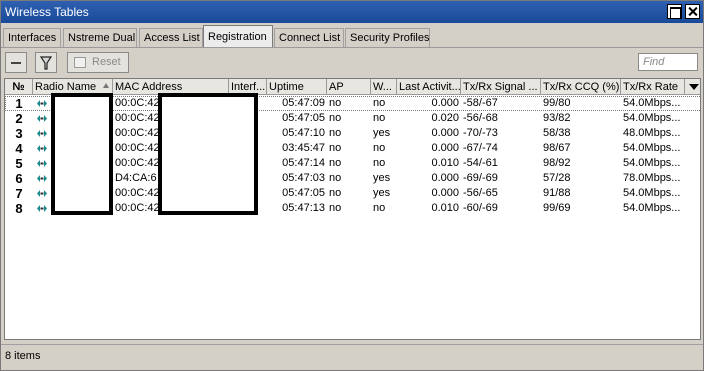 The height and width of the screenshot is (371, 704). What do you see at coordinates (480, 118) in the screenshot?
I see `signal-cell: -56/-68` at bounding box center [480, 118].